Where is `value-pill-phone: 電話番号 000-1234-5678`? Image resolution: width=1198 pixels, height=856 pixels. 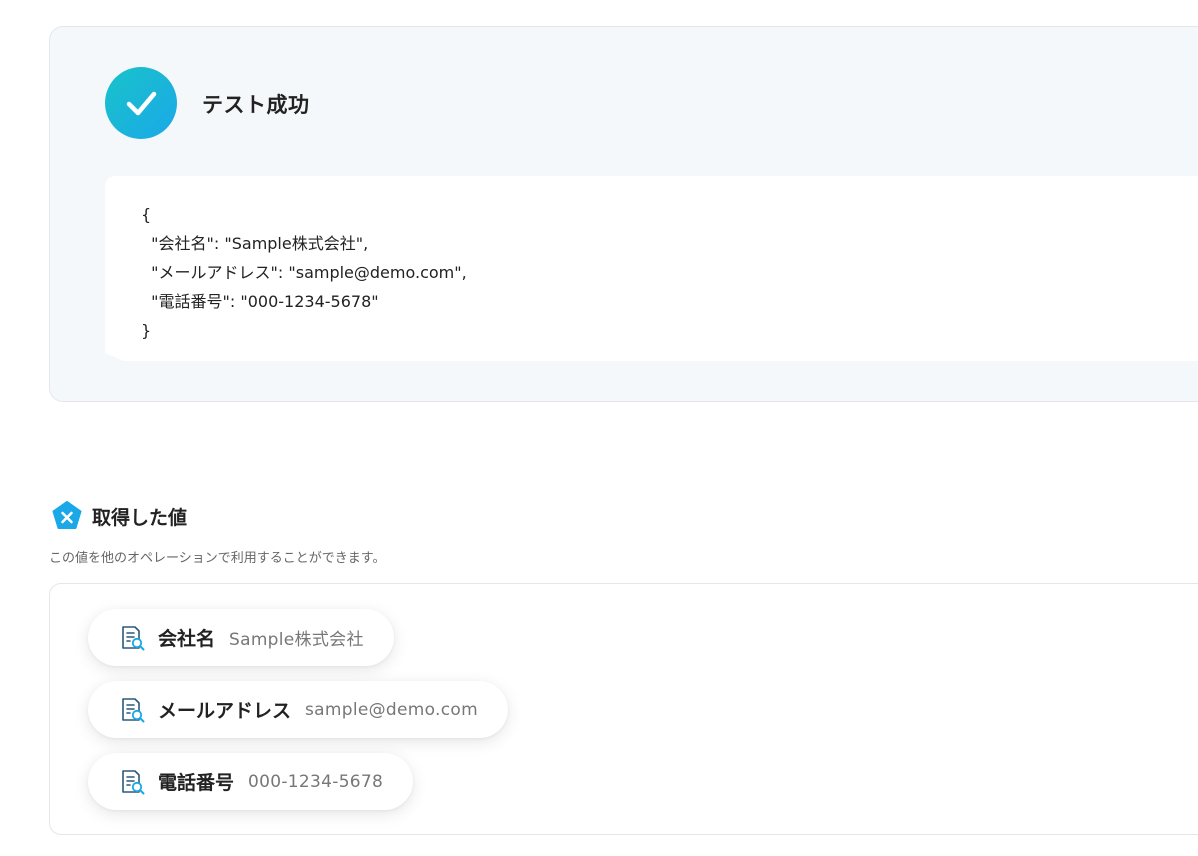 value-pill-phone: 電話番号 000-1234-5678 is located at coordinates (251, 781).